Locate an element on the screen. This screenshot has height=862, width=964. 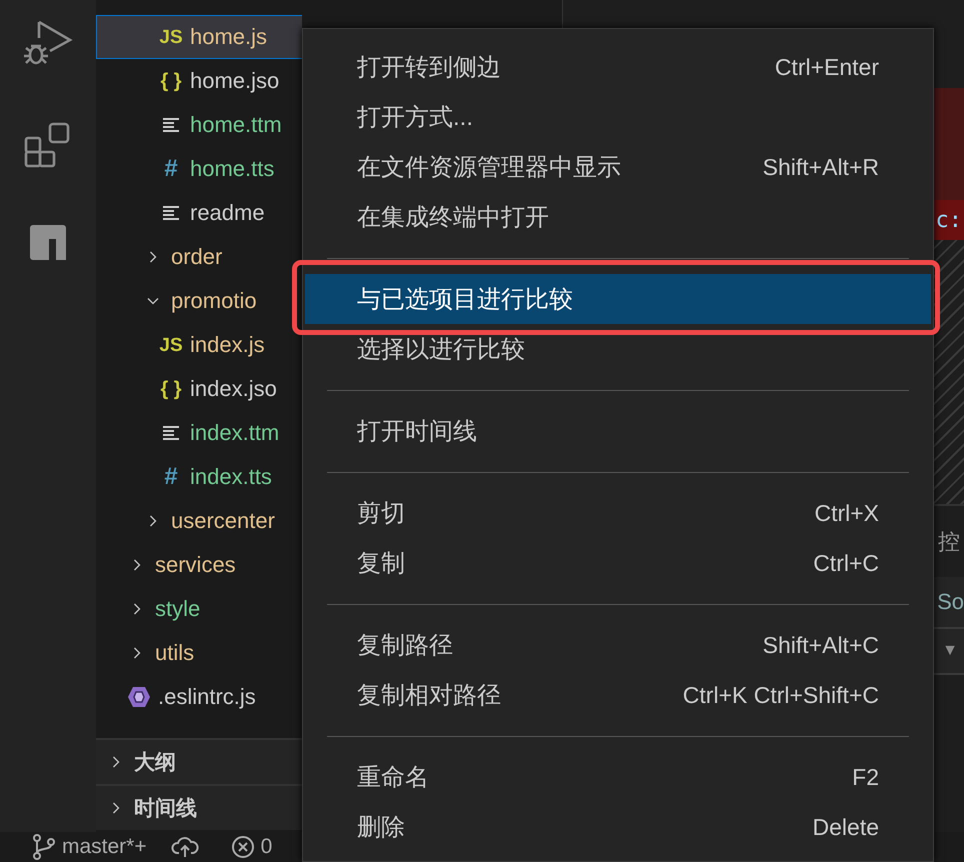
file-name: promotio is located at coordinates (214, 301).